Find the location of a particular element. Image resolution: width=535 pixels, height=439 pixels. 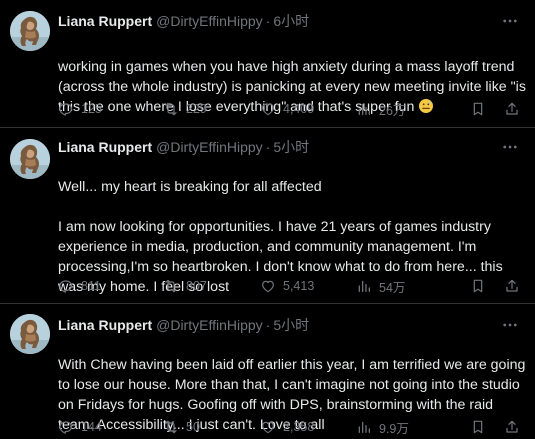

action-bar: 144 50 2,358 9.9万 is located at coordinates (291, 427).